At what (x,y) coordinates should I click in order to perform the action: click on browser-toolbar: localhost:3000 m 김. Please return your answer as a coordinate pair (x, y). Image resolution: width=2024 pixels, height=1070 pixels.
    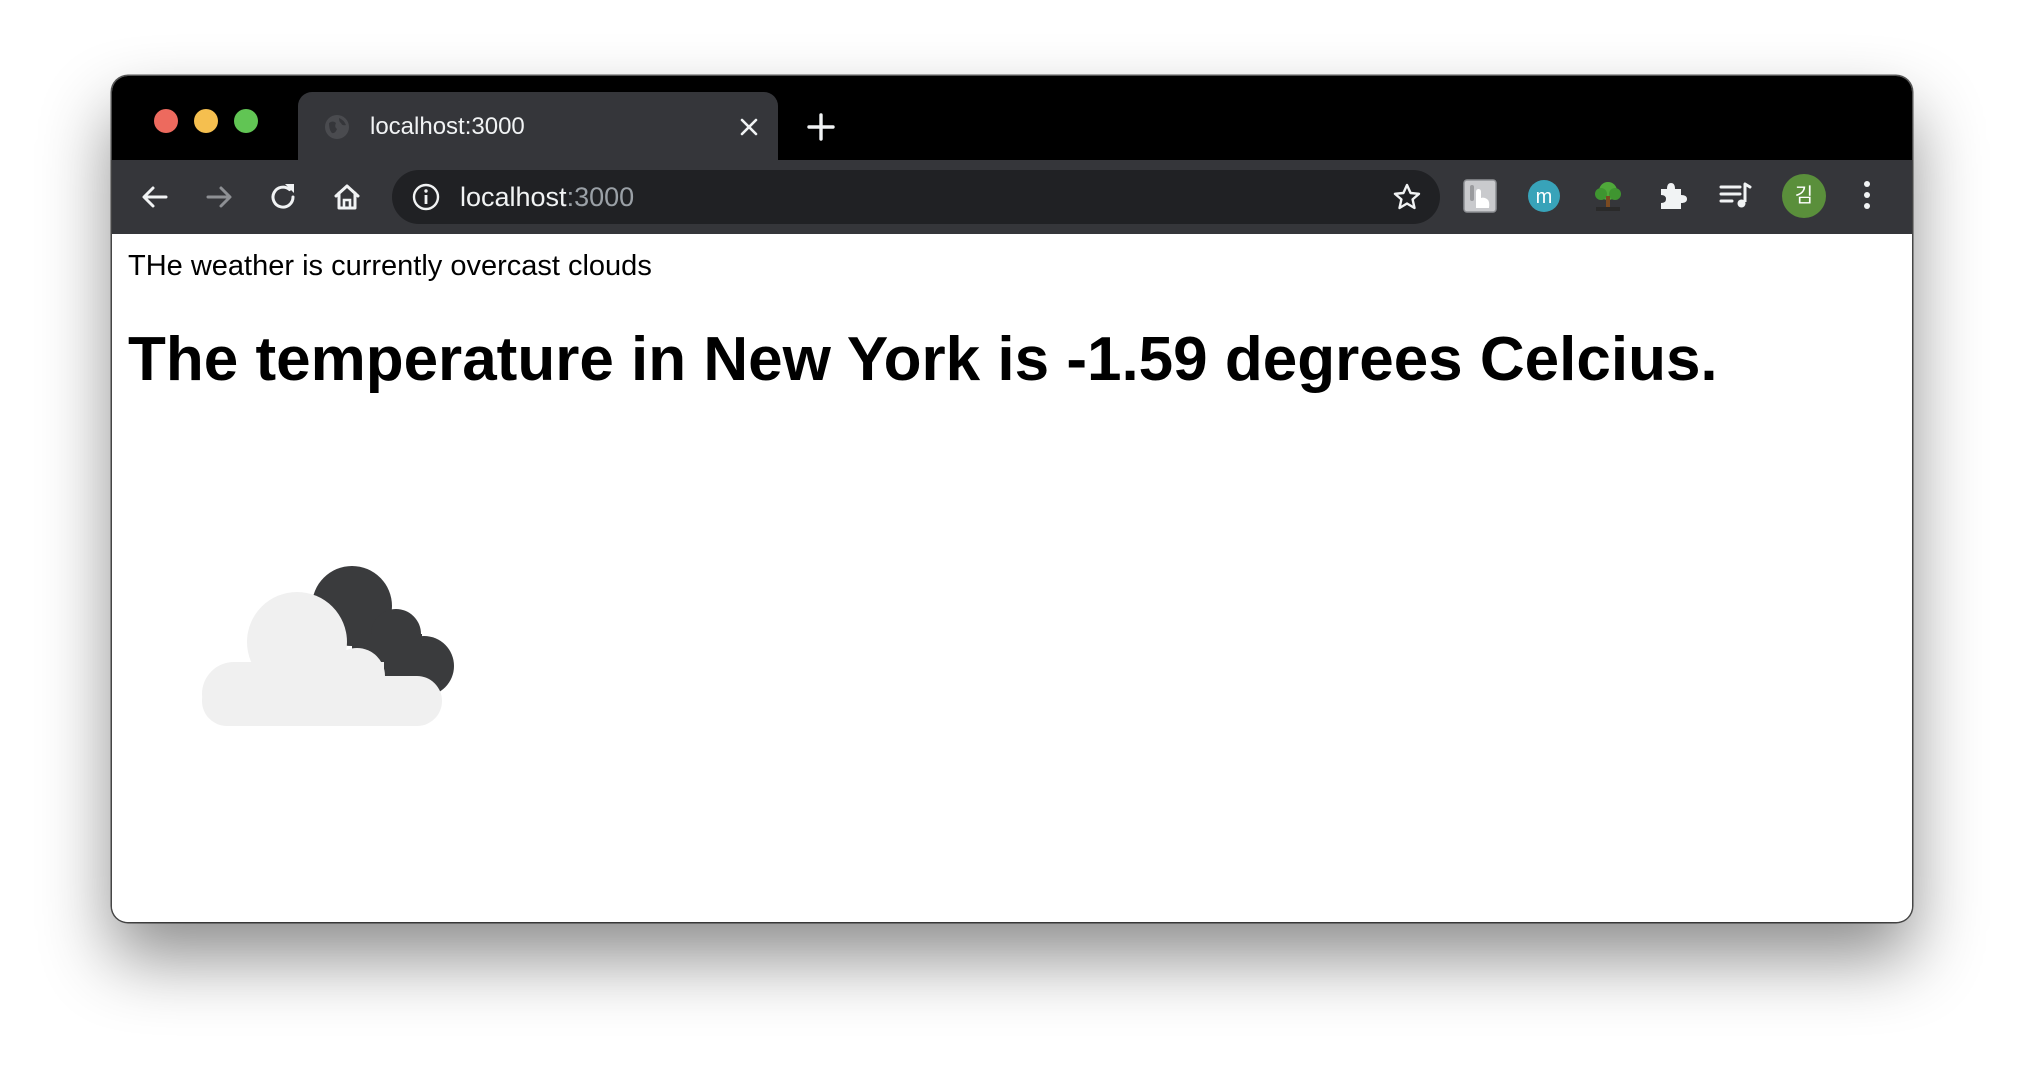
    Looking at the image, I should click on (1012, 197).